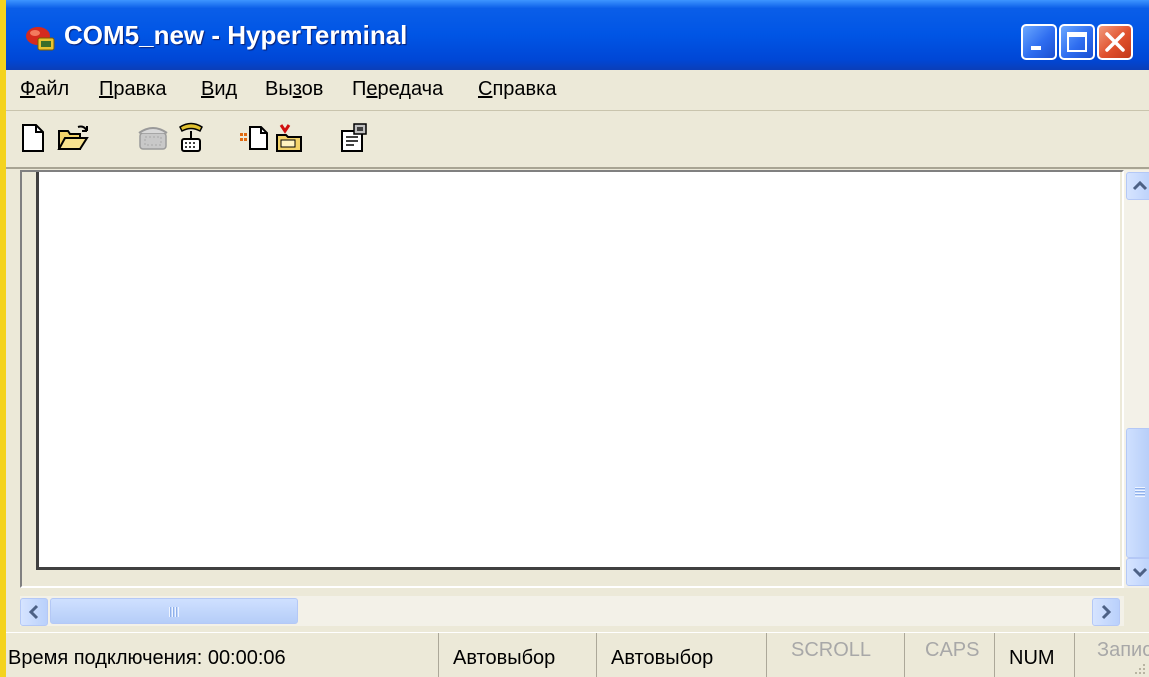 The height and width of the screenshot is (677, 1149). I want to click on terminal-type-label: Автовыбор, so click(504, 658).